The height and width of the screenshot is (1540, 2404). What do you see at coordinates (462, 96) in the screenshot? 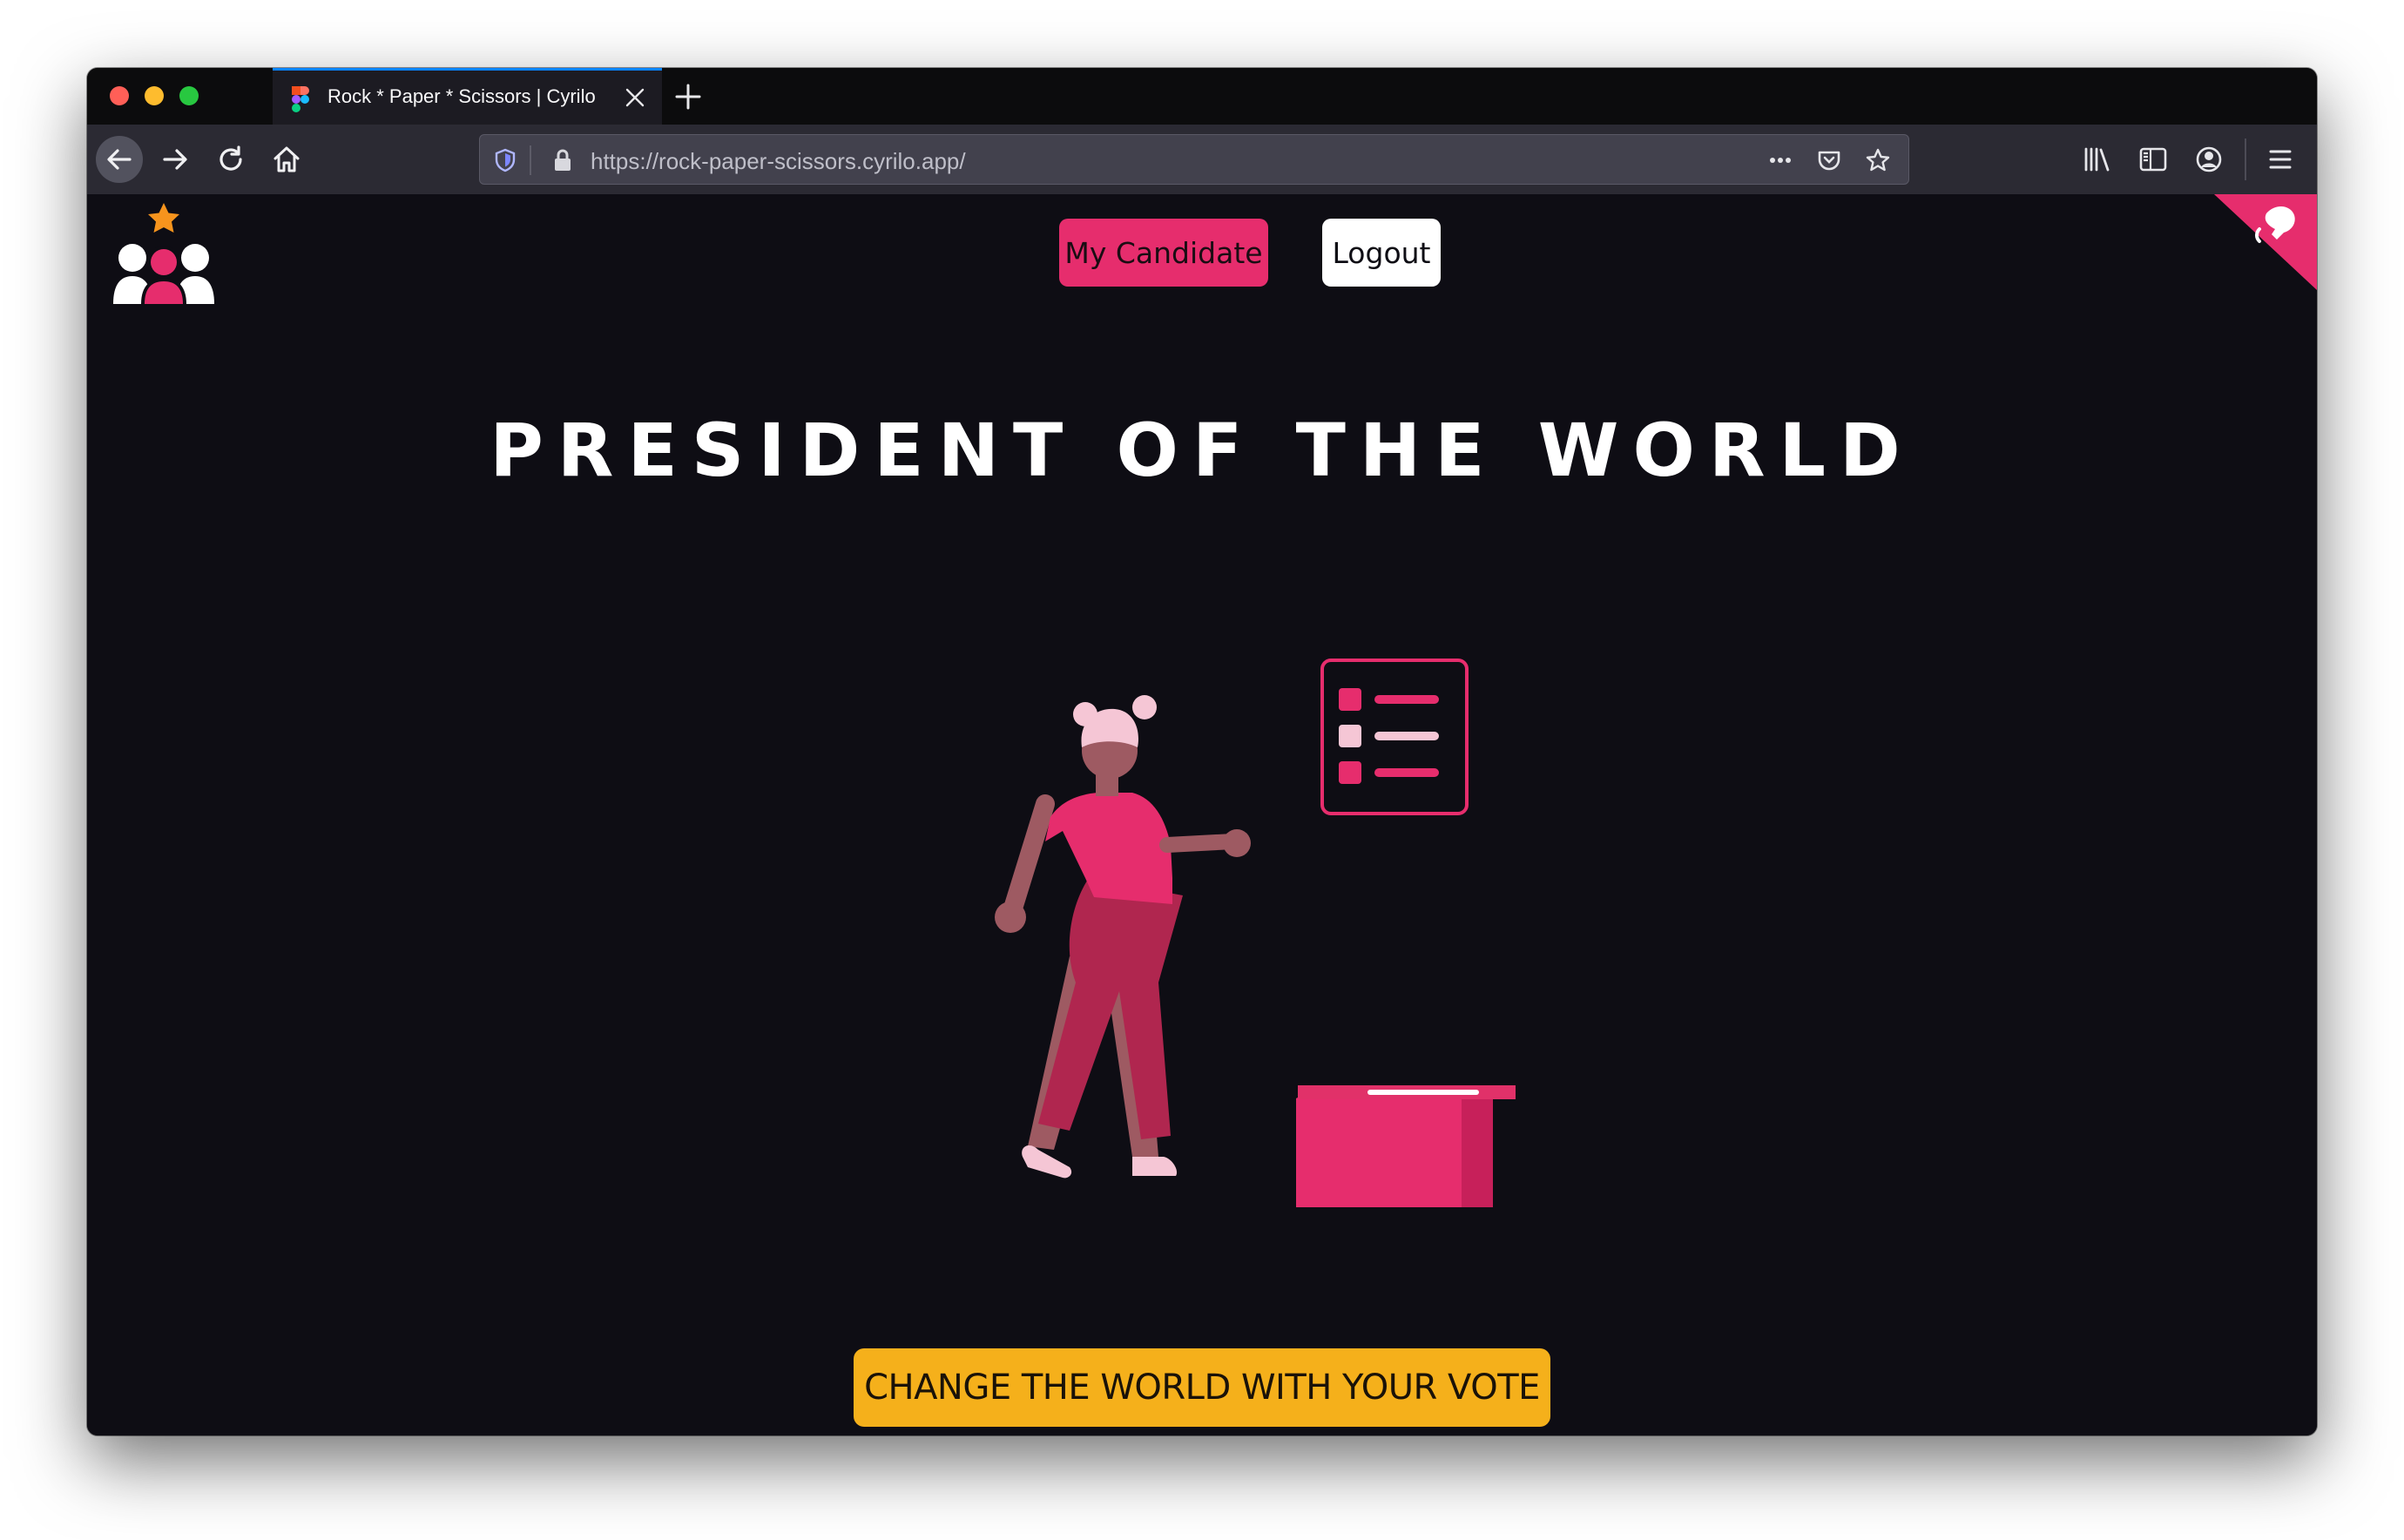
I see `tab-title: Rock * Paper * Scissors | Cyrilo` at bounding box center [462, 96].